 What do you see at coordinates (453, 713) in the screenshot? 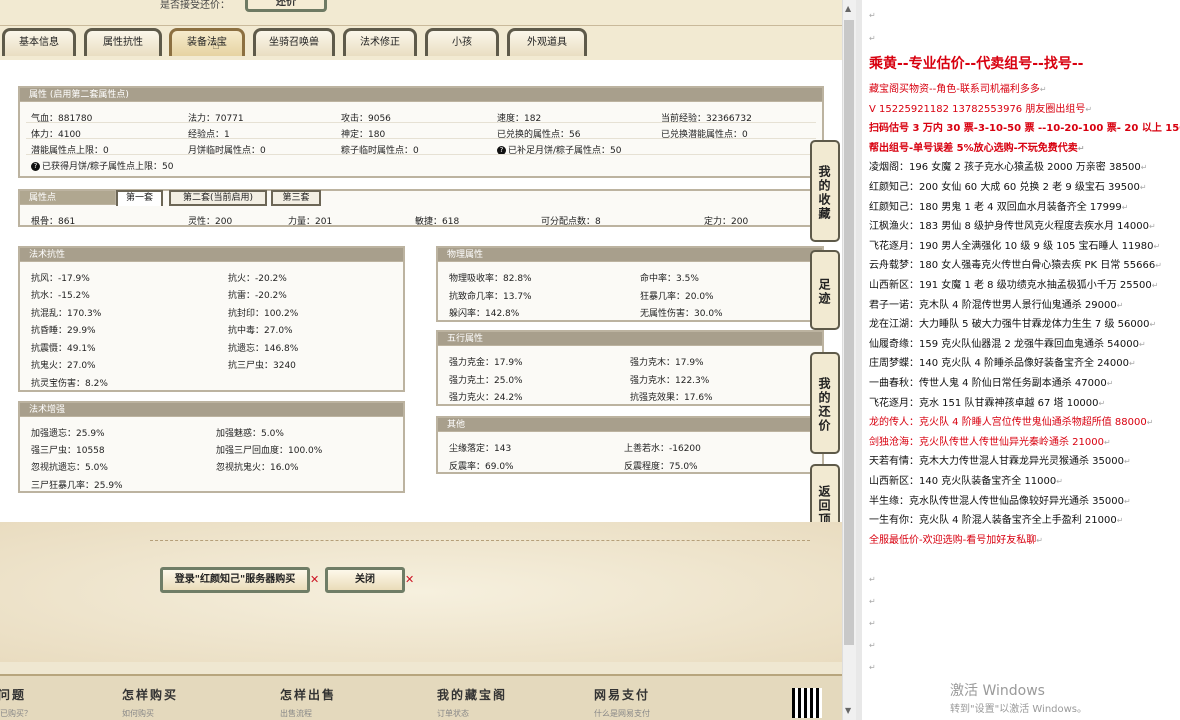
I see `footer-sub: 订单状态` at bounding box center [453, 713].